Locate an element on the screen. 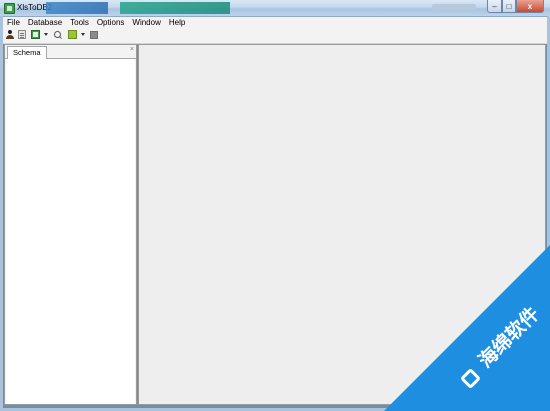  title-bar: XlsToDB2 – □ x is located at coordinates (275, 8).